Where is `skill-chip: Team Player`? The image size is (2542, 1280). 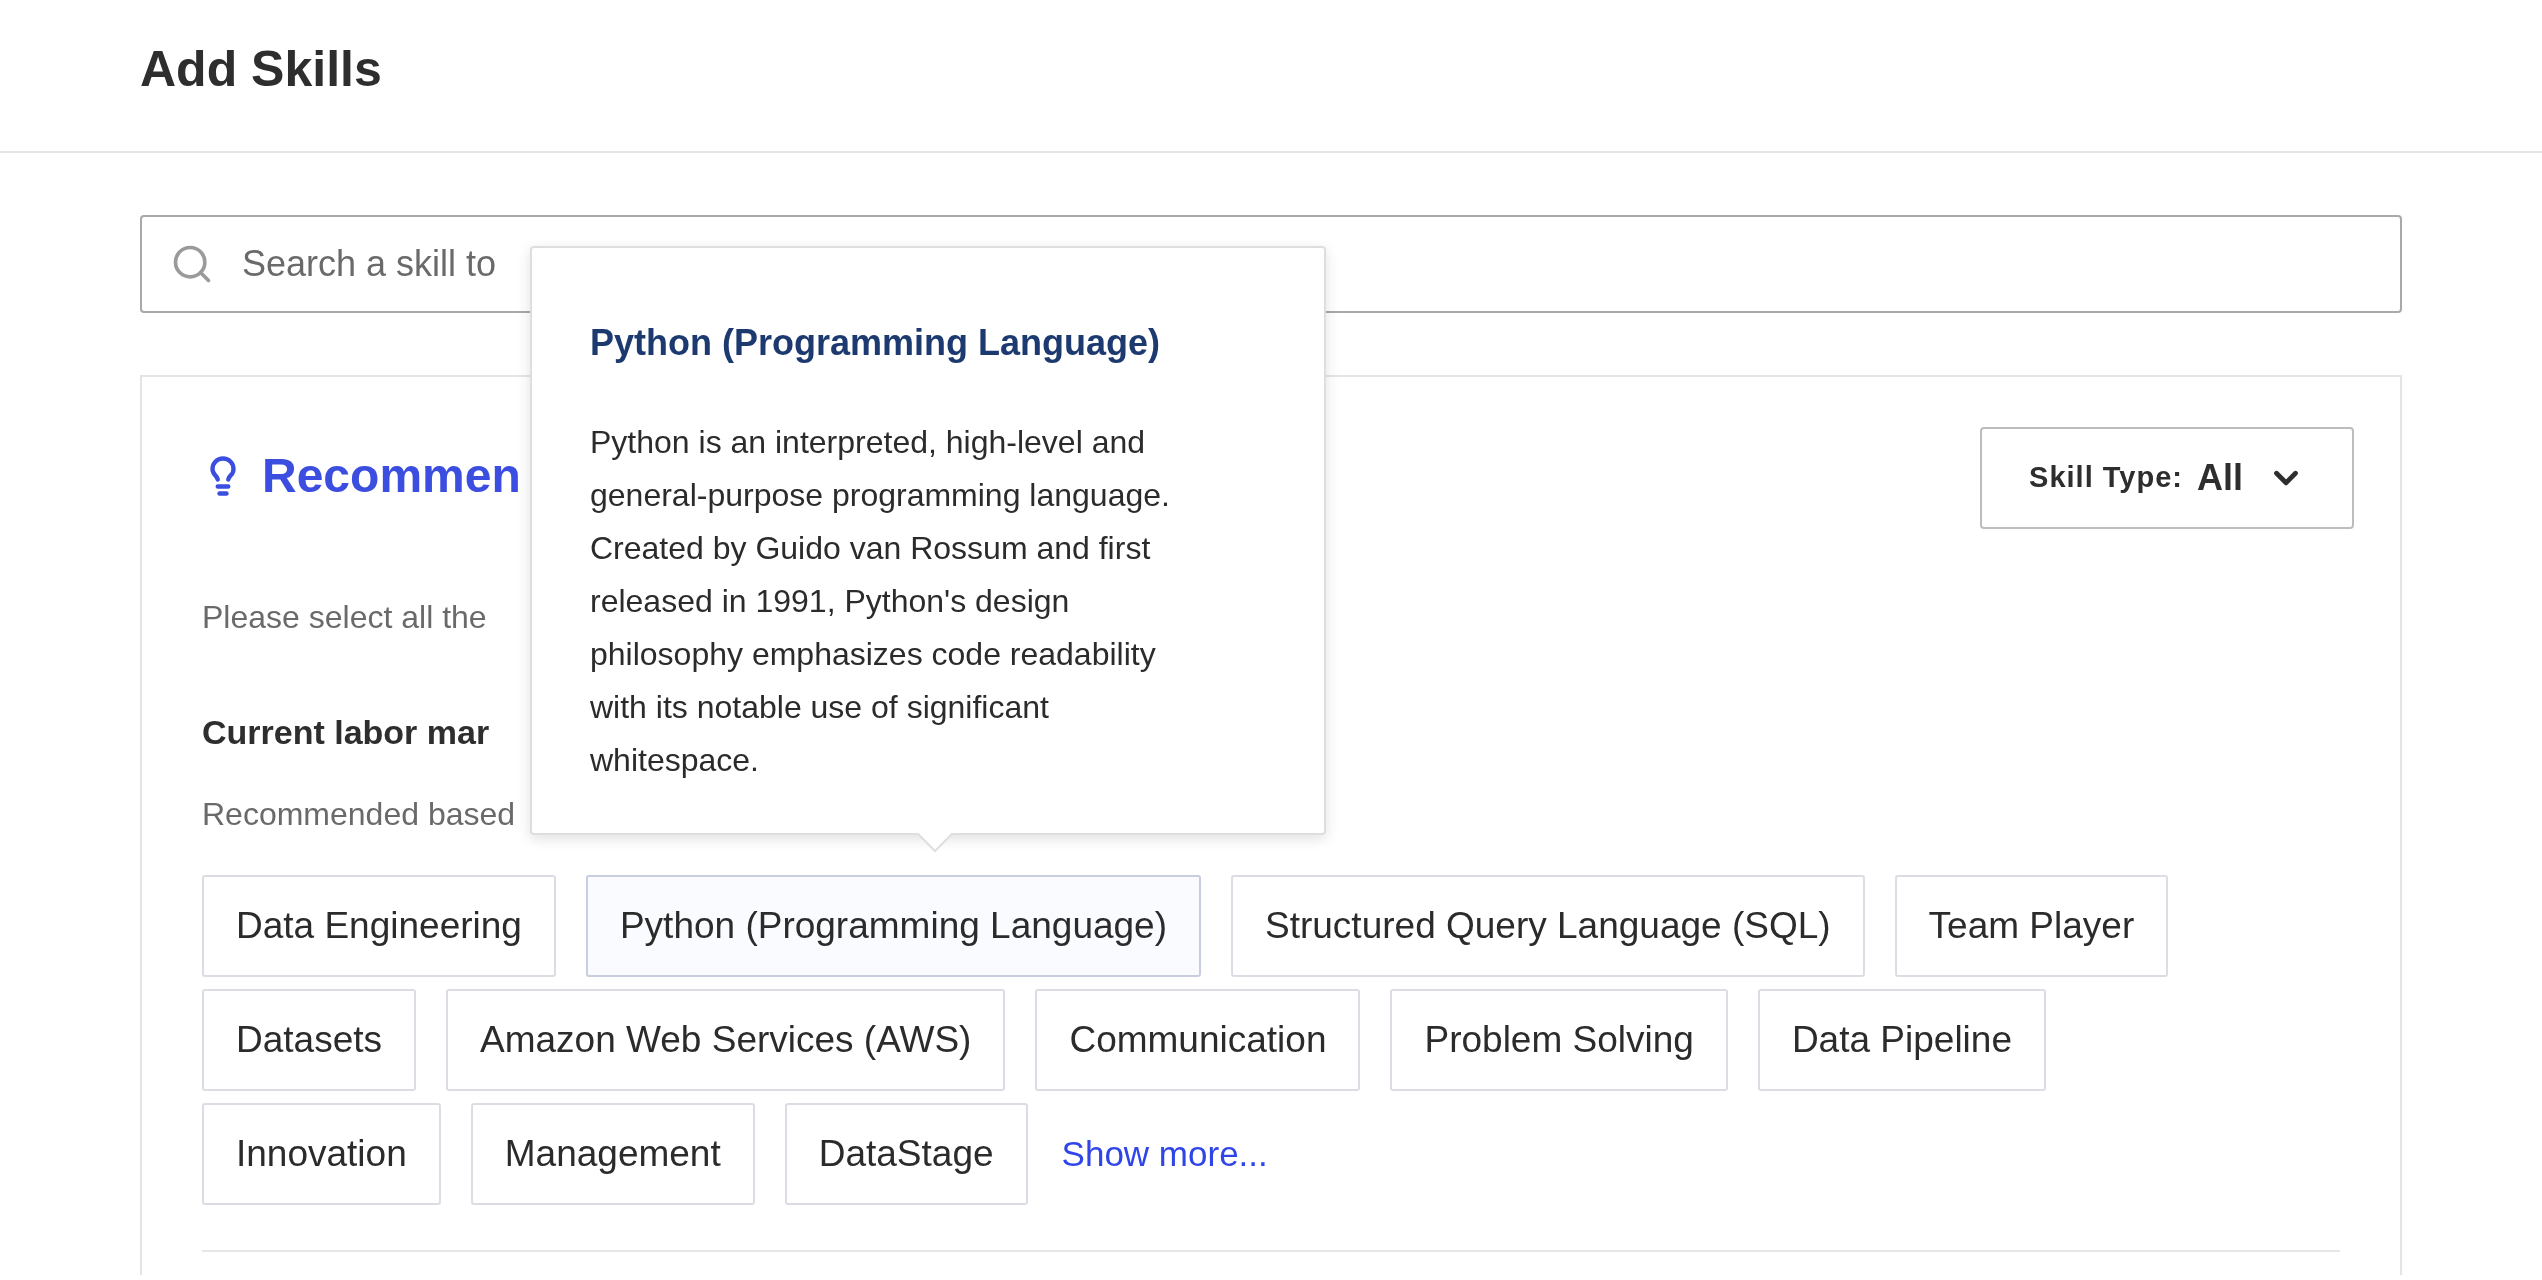 skill-chip: Team Player is located at coordinates (2031, 926).